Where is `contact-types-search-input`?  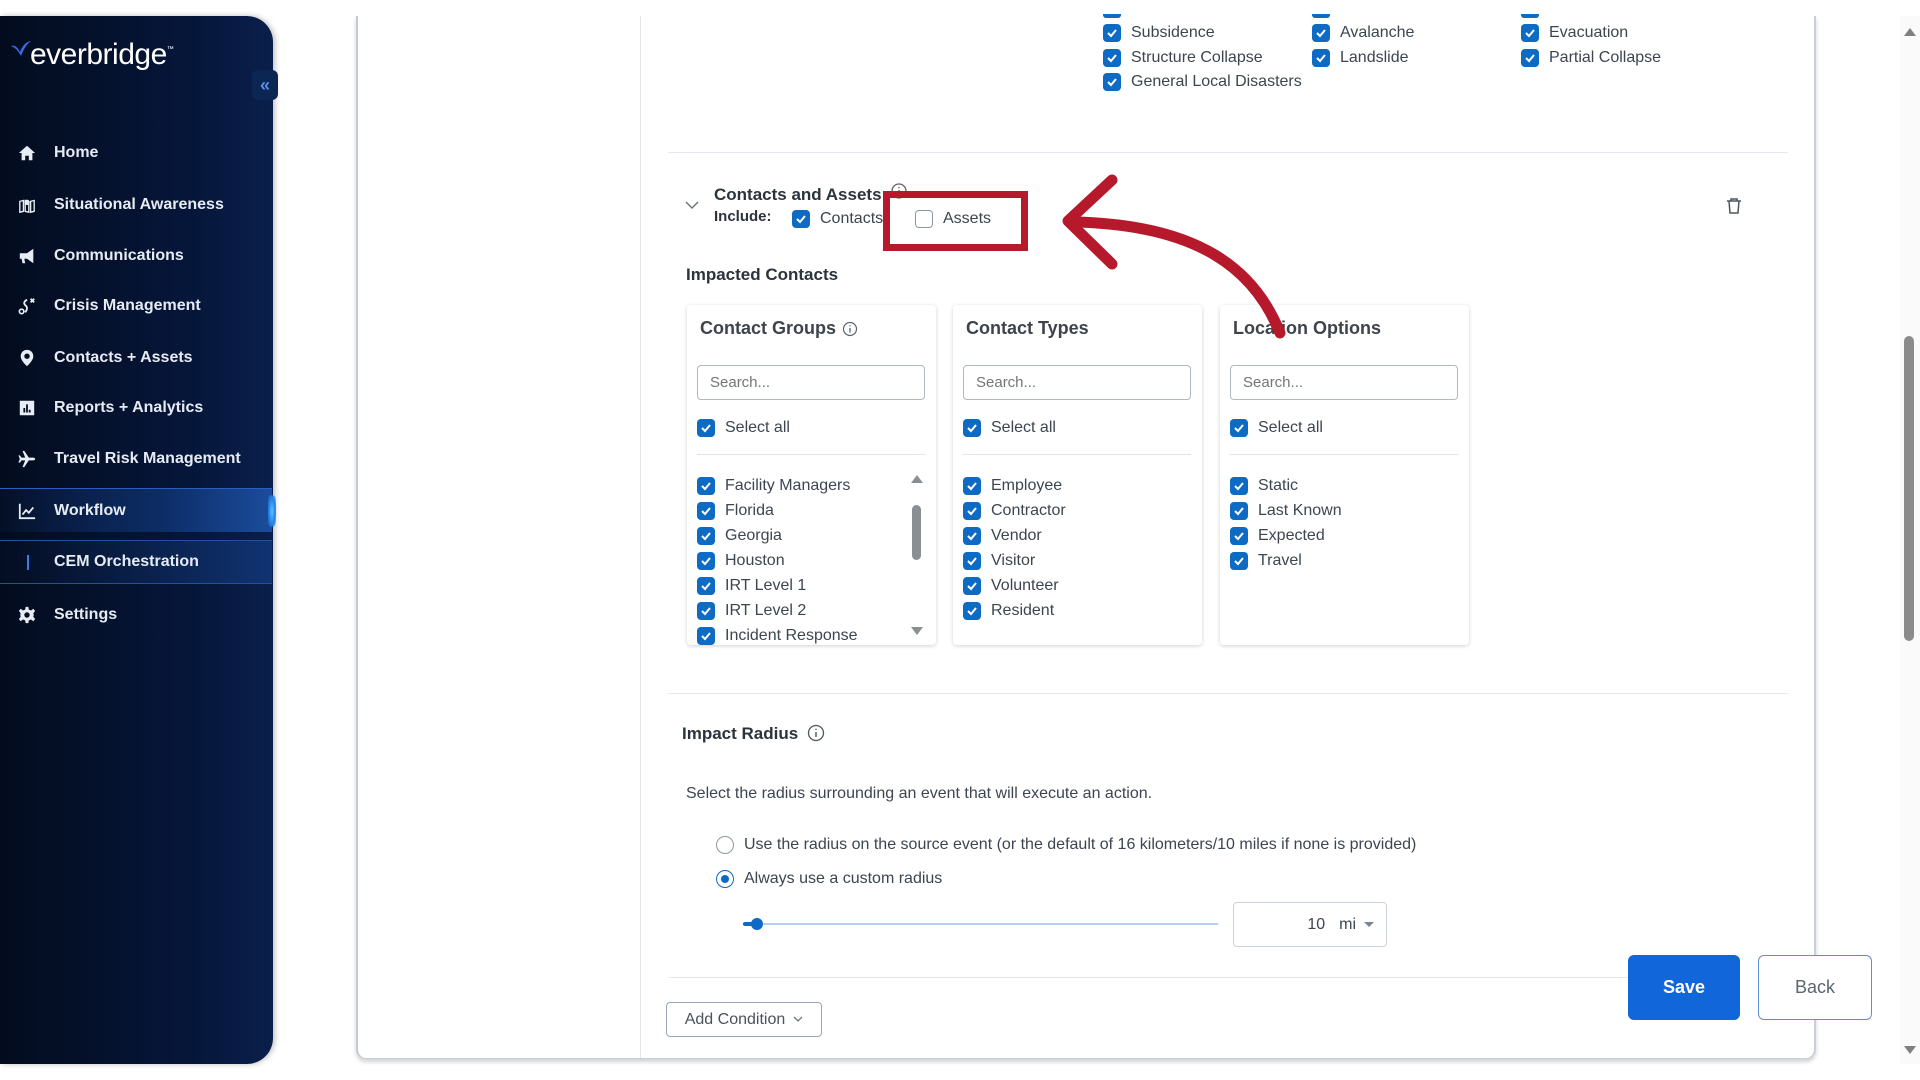
contact-types-search-input is located at coordinates (1077, 382).